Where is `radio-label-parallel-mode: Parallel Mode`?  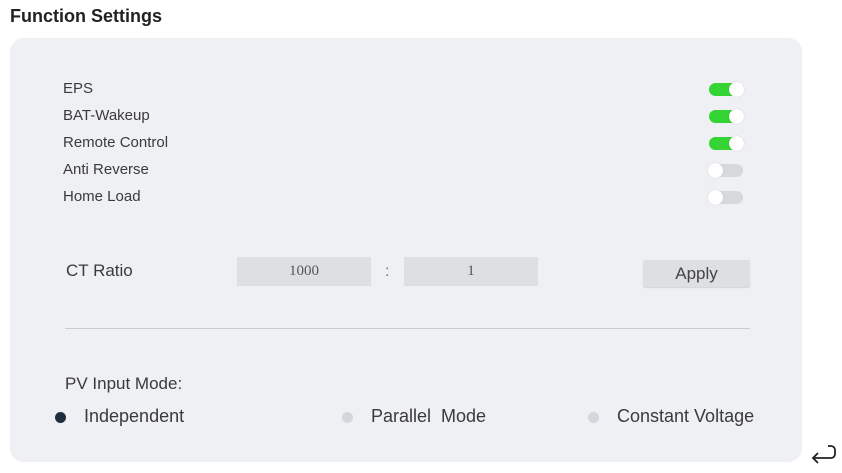 radio-label-parallel-mode: Parallel Mode is located at coordinates (429, 416).